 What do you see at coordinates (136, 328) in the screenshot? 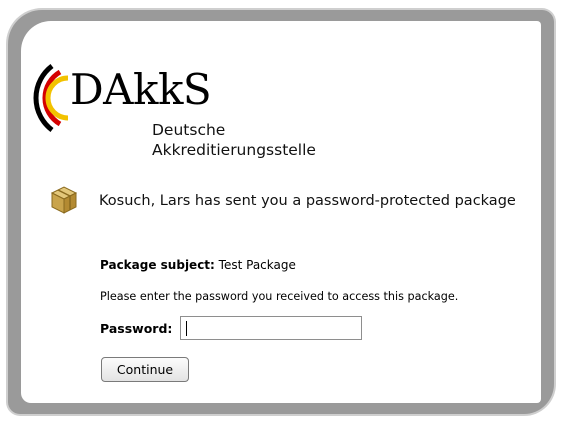
I see `password-label: Password:` at bounding box center [136, 328].